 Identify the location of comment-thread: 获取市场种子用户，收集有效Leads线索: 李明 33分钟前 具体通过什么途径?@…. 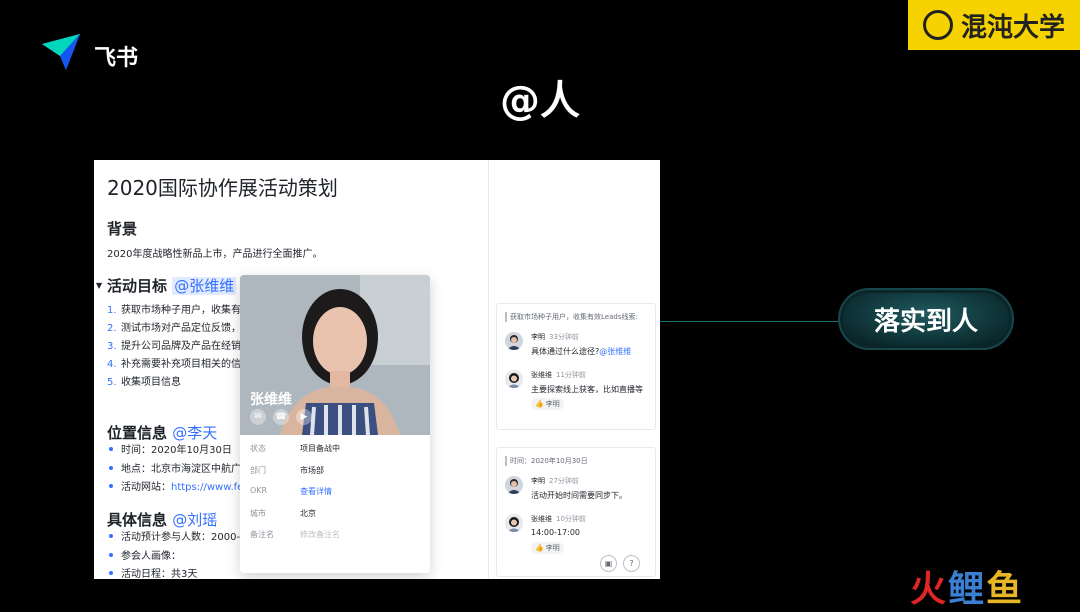
(576, 366).